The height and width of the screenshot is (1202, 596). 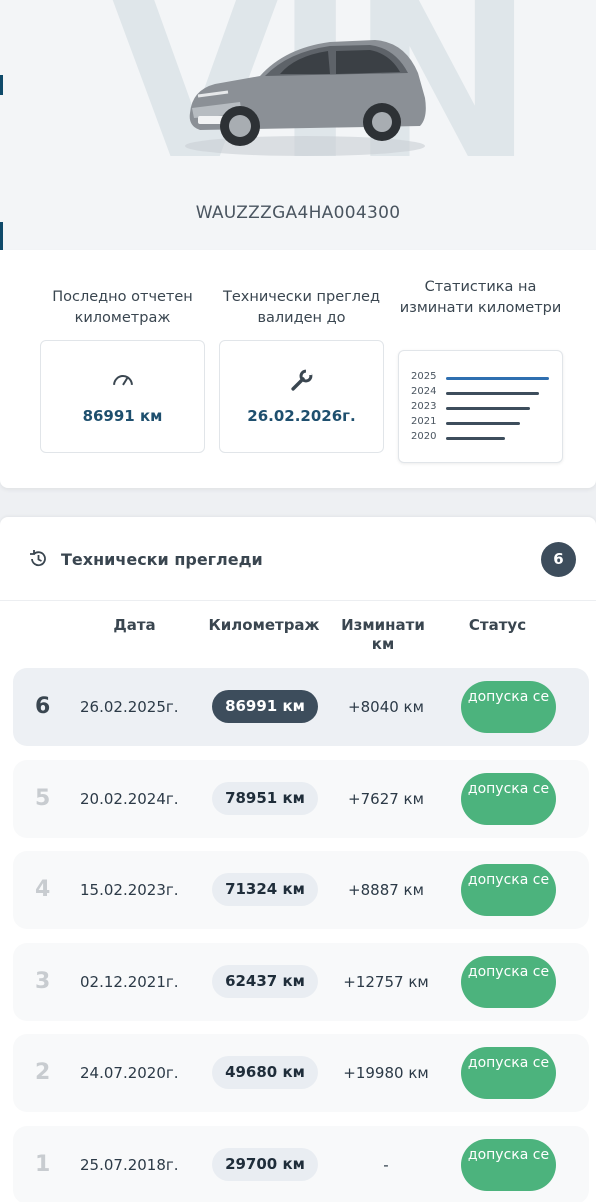 What do you see at coordinates (386, 1164) in the screenshot?
I see `row-km-diff: -` at bounding box center [386, 1164].